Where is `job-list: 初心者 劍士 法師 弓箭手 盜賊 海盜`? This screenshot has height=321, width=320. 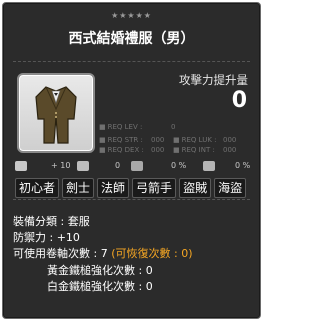
job-list: 初心者 劍士 法師 弓箭手 盜賊 海盜 is located at coordinates (133, 188).